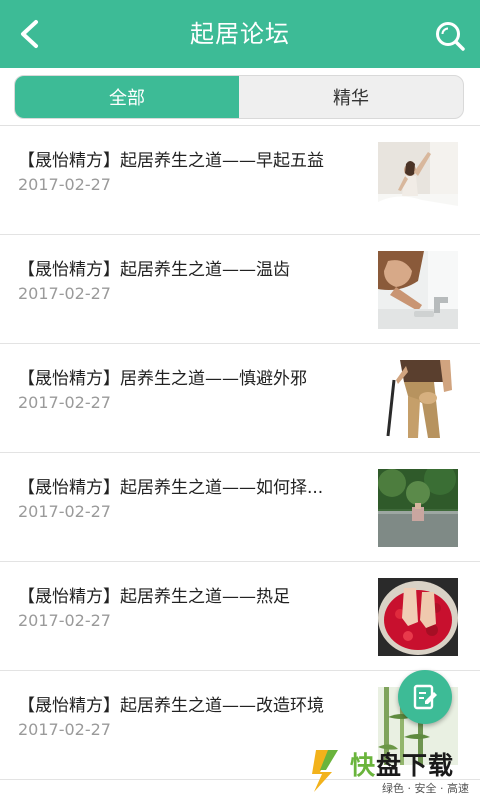 The width and height of the screenshot is (480, 800). I want to click on edit-post-icon, so click(425, 697).